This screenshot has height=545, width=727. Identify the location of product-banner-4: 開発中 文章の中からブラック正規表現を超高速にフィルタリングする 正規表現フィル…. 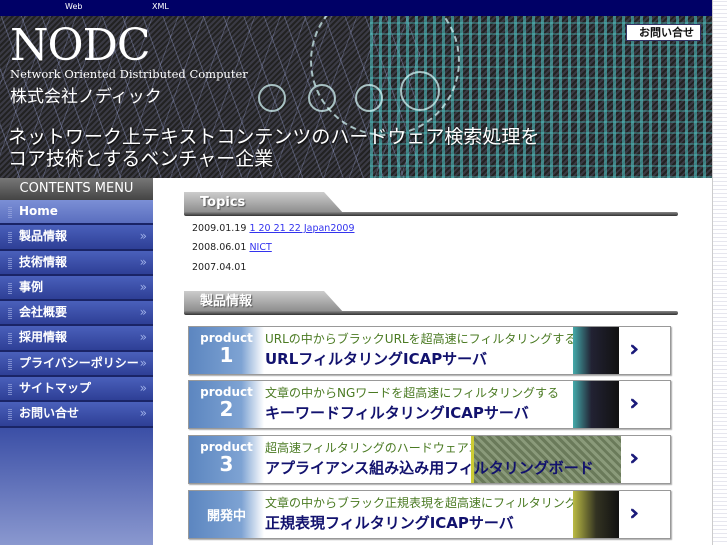
(429, 514).